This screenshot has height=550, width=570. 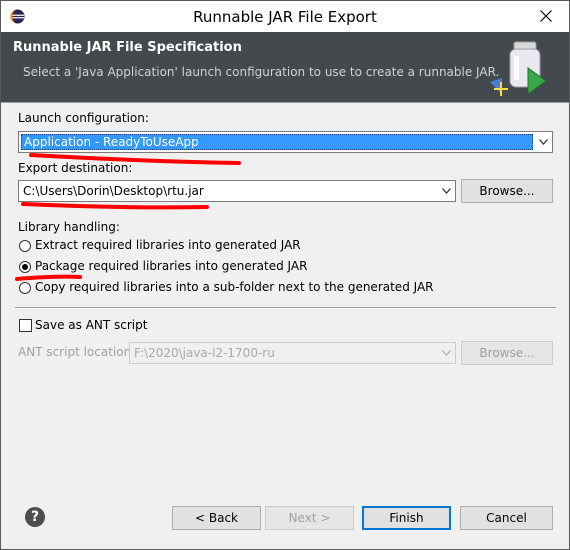 I want to click on red-annotation-marks, so click(x=128, y=217).